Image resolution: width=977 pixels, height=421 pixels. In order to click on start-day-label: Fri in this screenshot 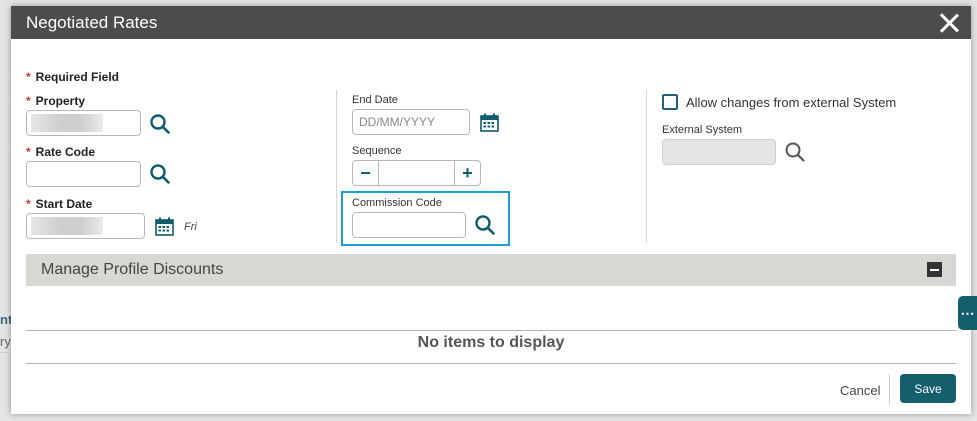, I will do `click(190, 227)`.